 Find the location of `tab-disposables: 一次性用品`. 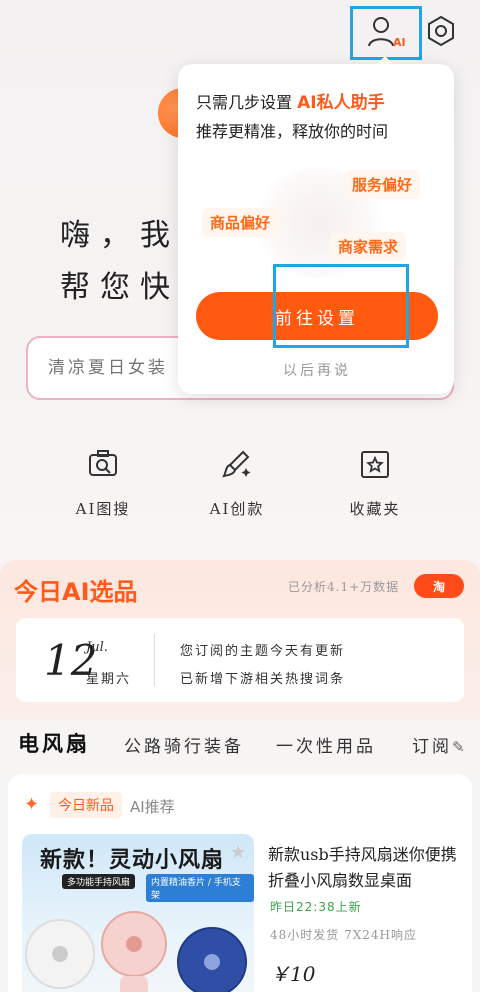

tab-disposables: 一次性用品 is located at coordinates (326, 744).